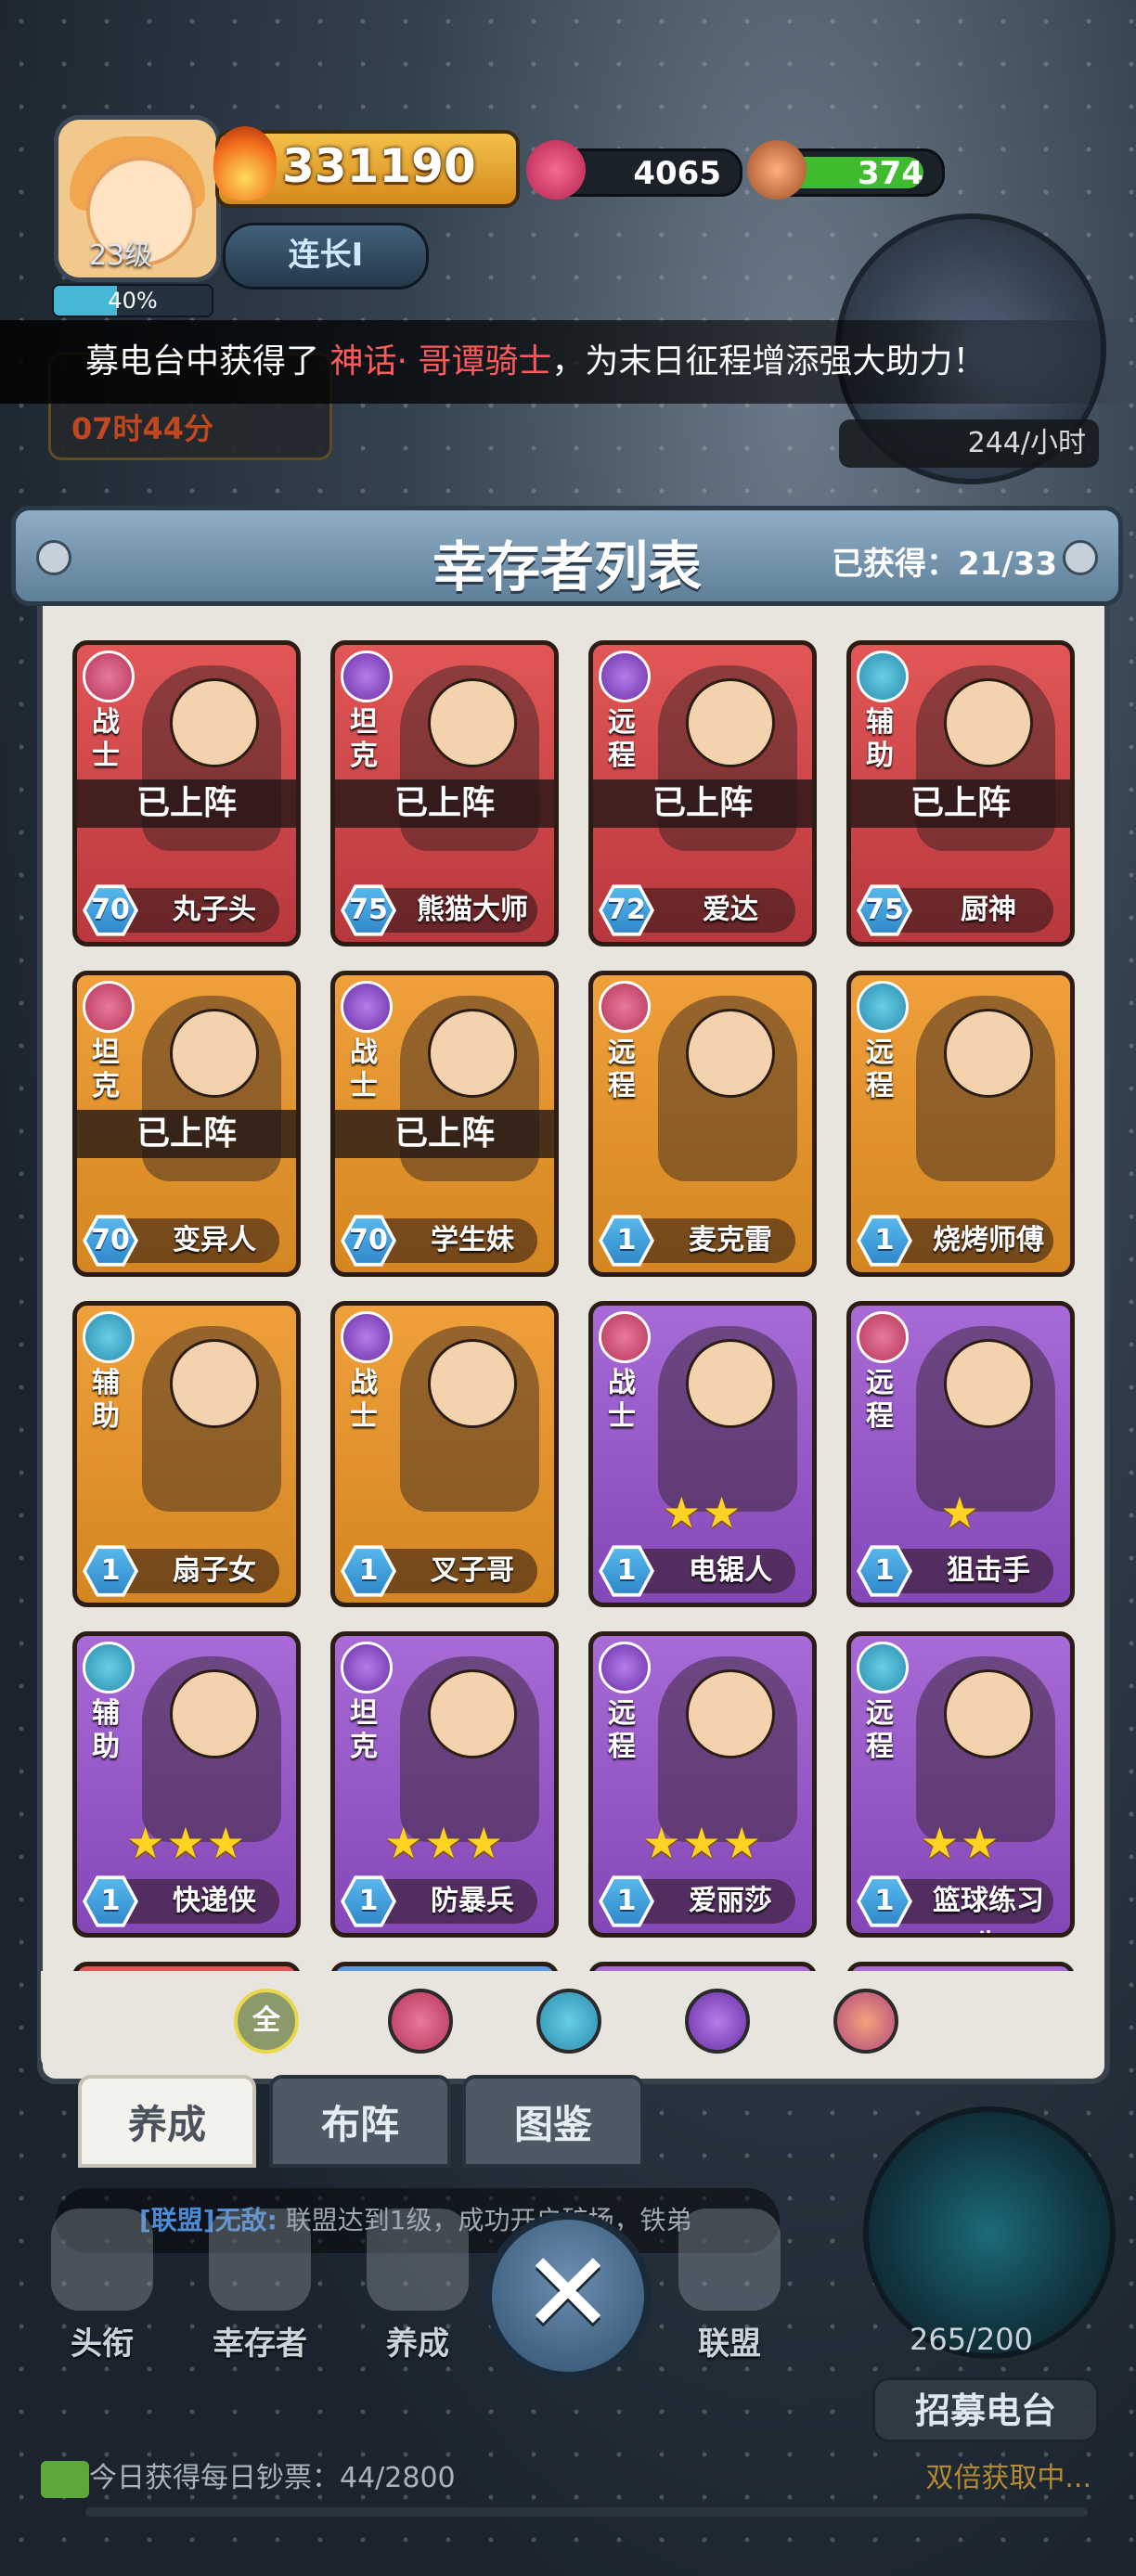 The width and height of the screenshot is (1136, 2576). Describe the element at coordinates (971, 2339) in the screenshot. I see `recruit-count: 265/200` at that location.